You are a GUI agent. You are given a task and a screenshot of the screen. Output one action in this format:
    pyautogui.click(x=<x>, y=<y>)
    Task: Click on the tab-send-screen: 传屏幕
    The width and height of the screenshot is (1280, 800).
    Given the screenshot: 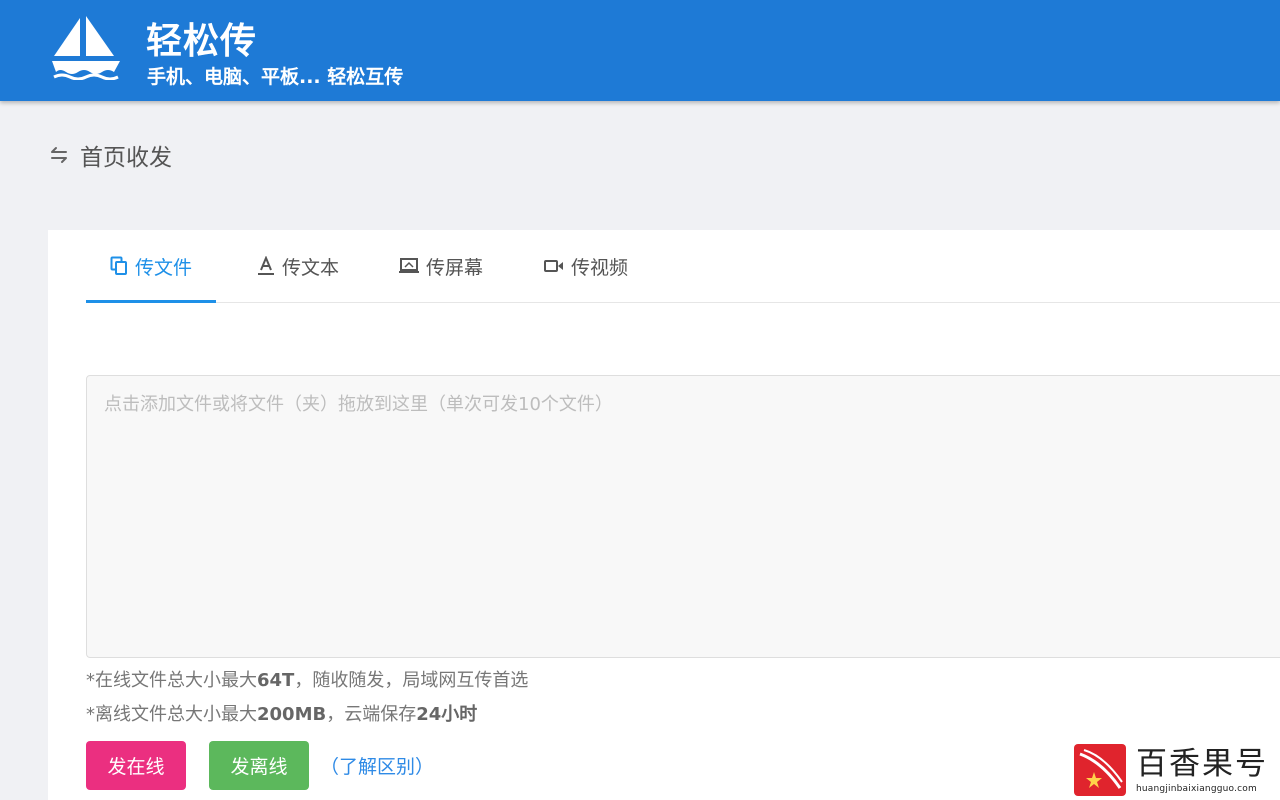 What is the action you would take?
    pyautogui.click(x=441, y=266)
    